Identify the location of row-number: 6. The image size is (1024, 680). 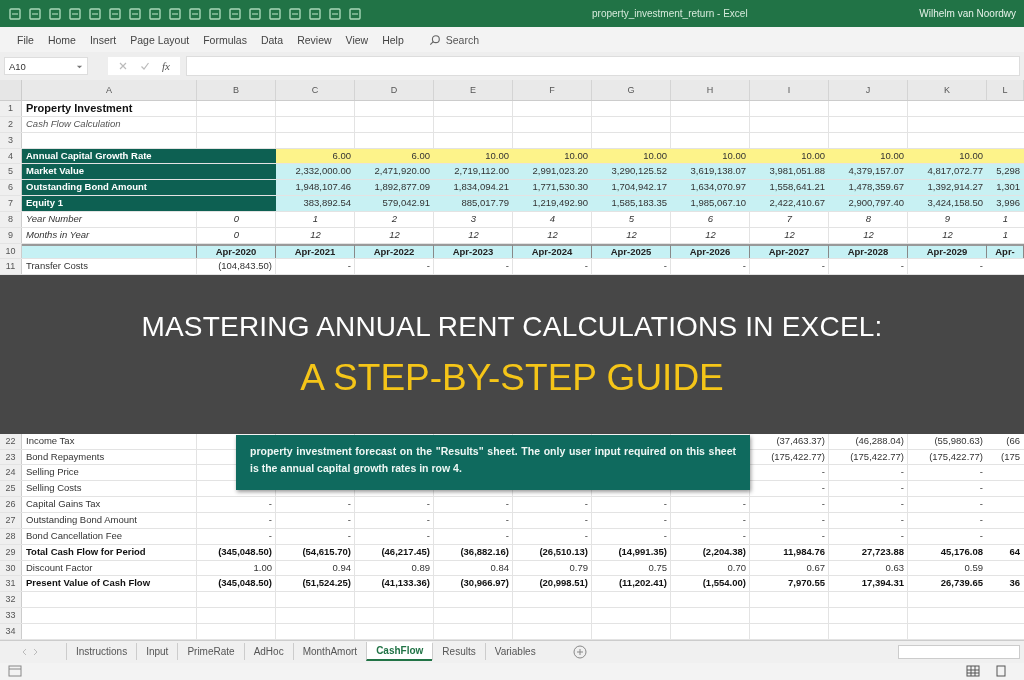
(11, 188).